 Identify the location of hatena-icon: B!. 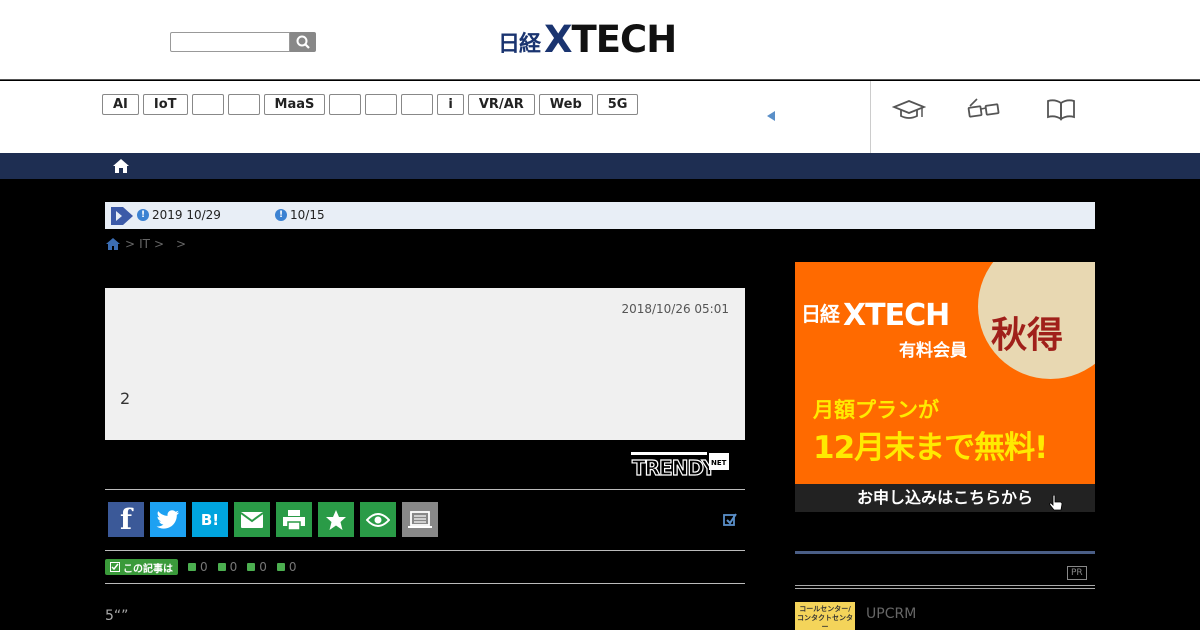
(210, 519).